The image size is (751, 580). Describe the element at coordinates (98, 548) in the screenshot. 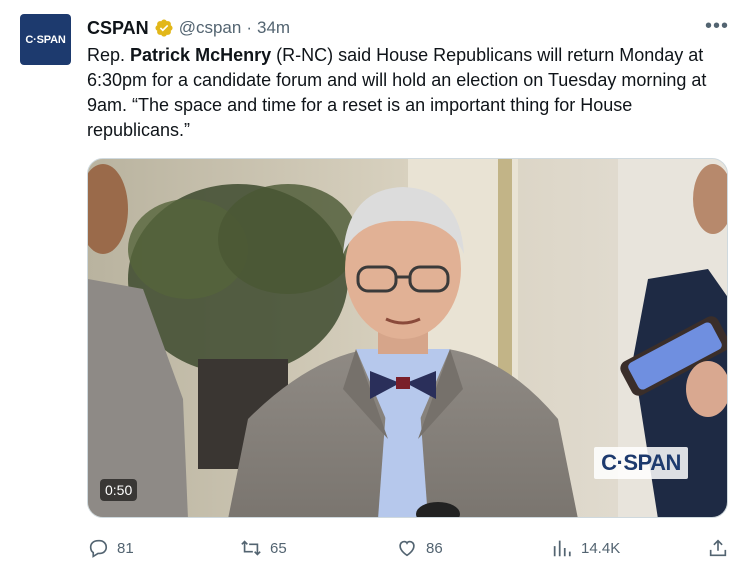

I see `reply-icon` at that location.